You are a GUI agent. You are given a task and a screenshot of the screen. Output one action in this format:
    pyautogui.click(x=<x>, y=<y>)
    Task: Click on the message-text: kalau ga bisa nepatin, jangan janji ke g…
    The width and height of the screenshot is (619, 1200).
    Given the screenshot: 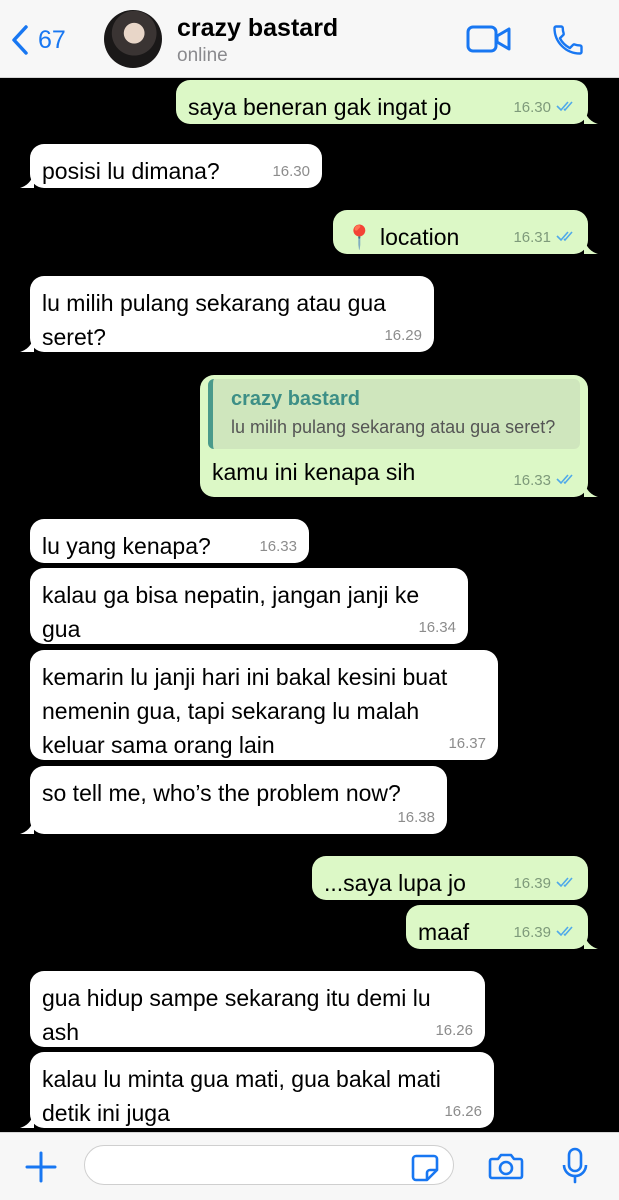 What is the action you would take?
    pyautogui.click(x=231, y=612)
    